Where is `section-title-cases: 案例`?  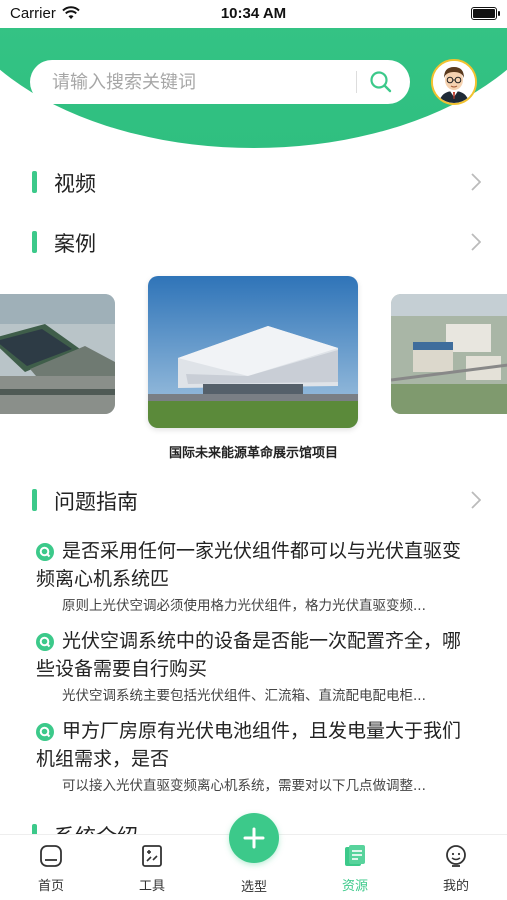 section-title-cases: 案例 is located at coordinates (75, 244).